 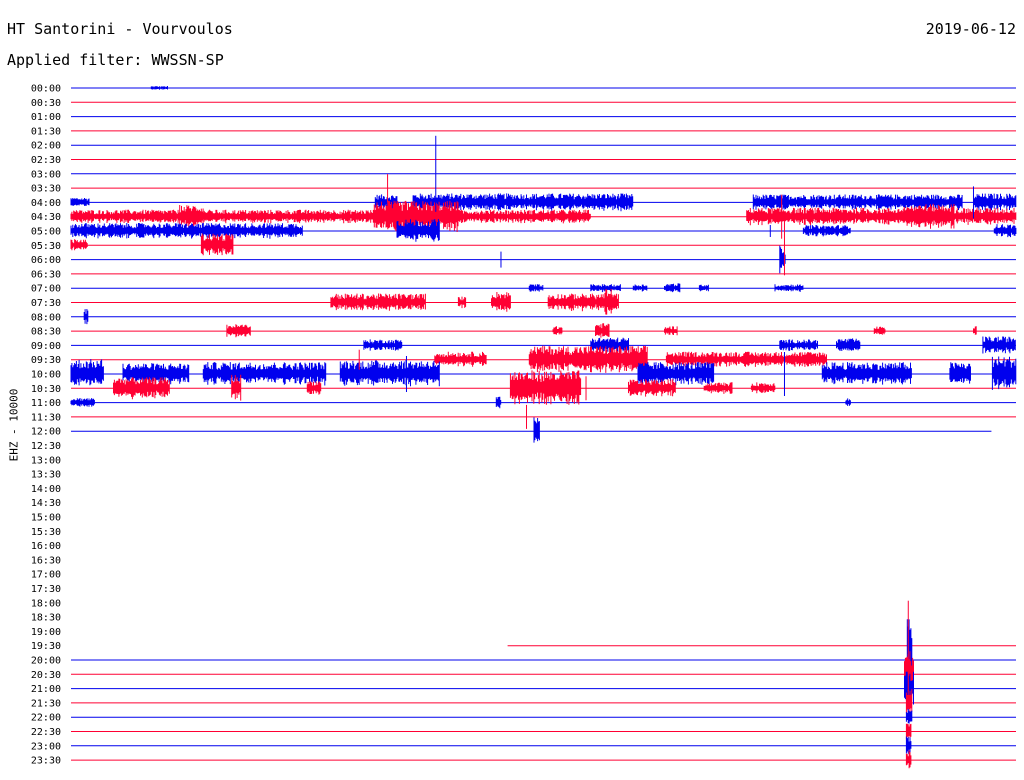 What do you see at coordinates (46, 403) in the screenshot?
I see `row-time-label: 11:00` at bounding box center [46, 403].